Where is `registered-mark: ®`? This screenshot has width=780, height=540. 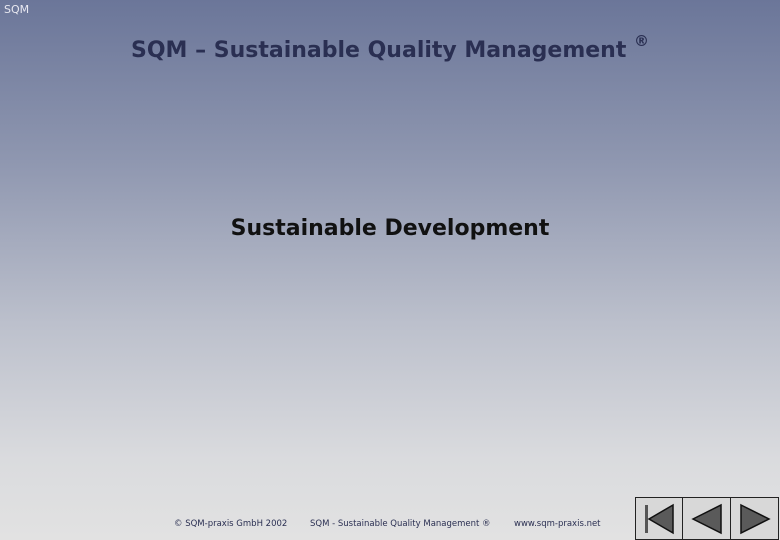 registered-mark: ® is located at coordinates (642, 40).